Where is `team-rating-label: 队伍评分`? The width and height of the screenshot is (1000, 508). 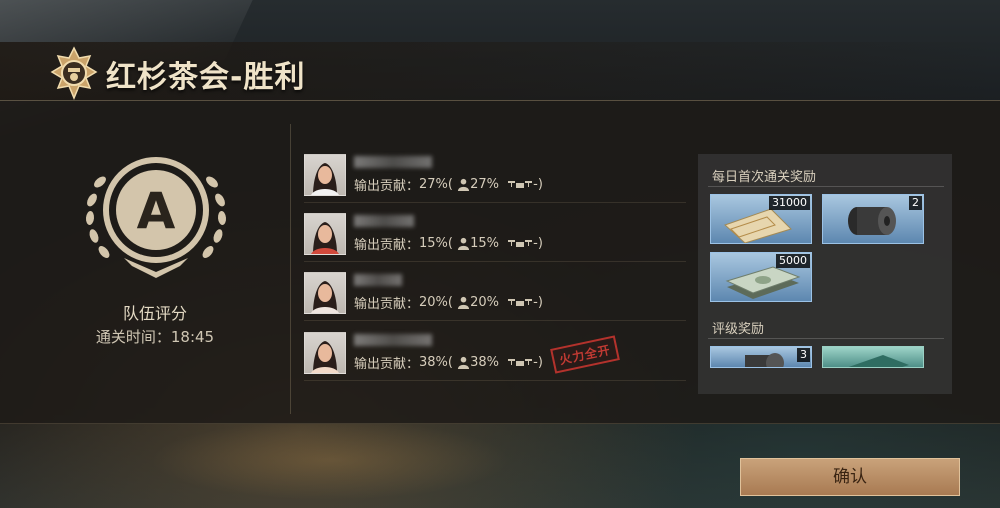 team-rating-label: 队伍评分 is located at coordinates (154, 313).